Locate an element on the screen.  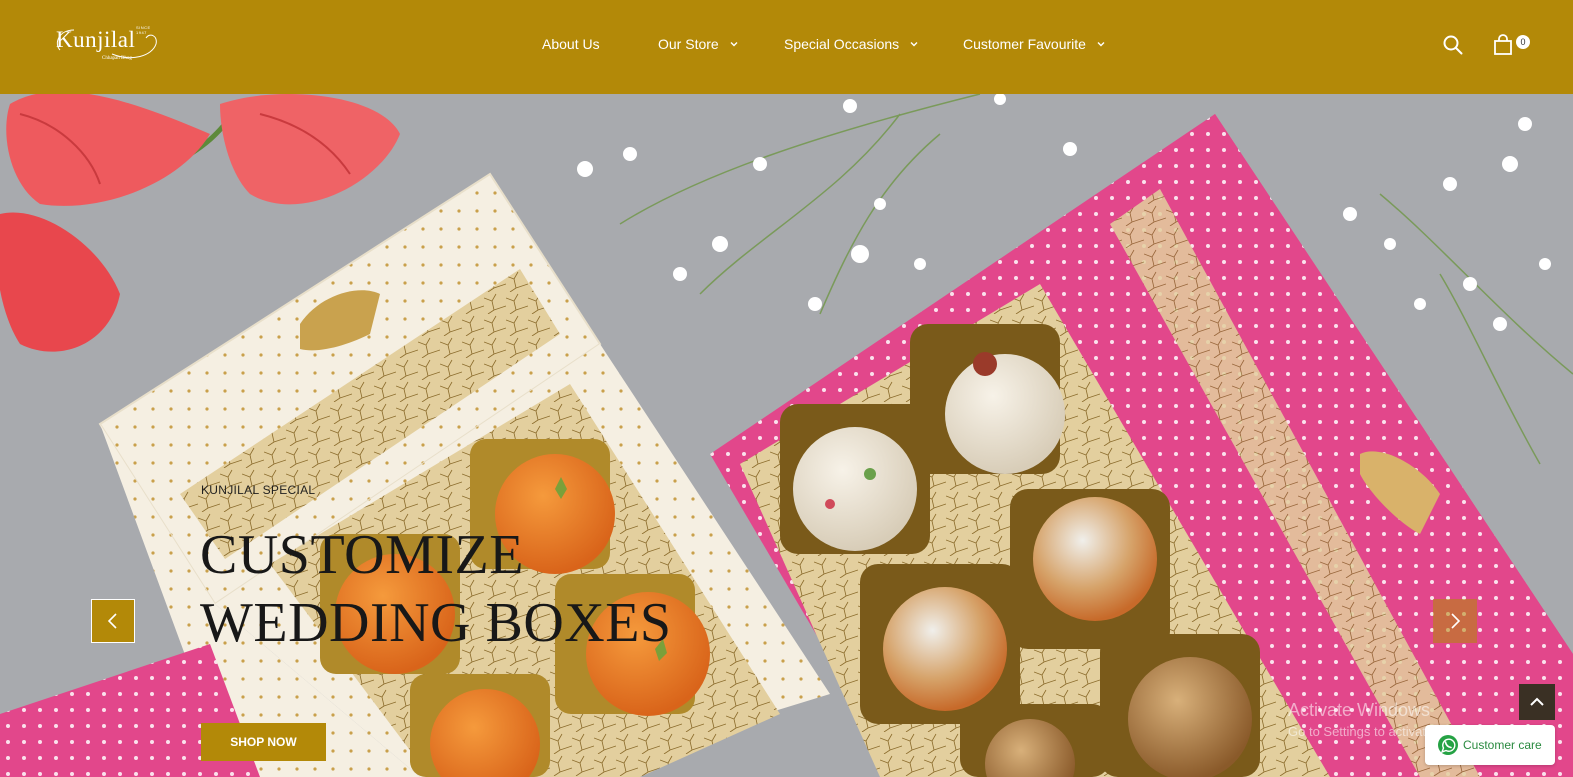
nav-label: Customer Favourite is located at coordinates (1024, 44).